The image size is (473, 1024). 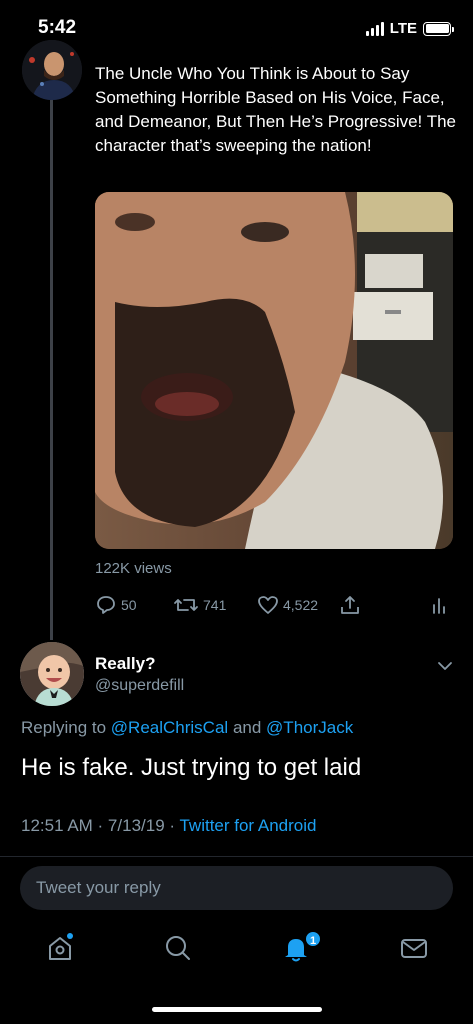 I want to click on reply-placeholder: Tweet your reply, so click(x=98, y=887).